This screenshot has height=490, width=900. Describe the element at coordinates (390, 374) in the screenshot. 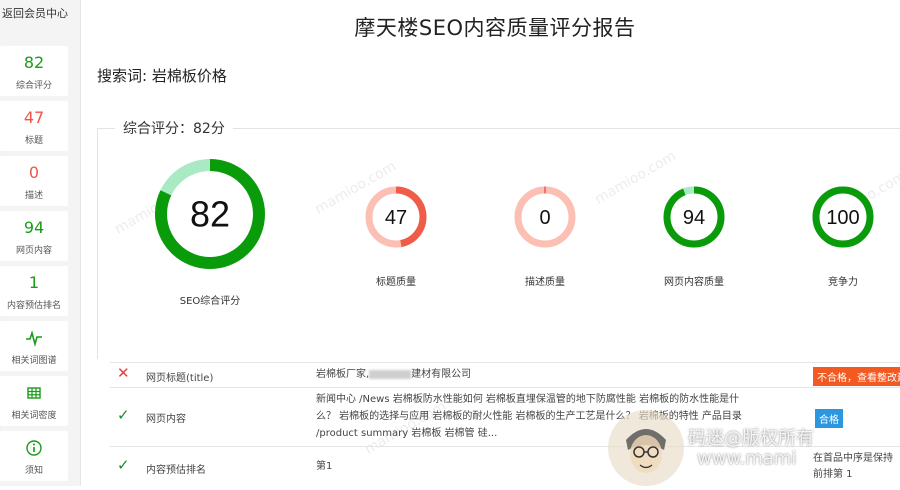

I see `redacted-blur` at that location.